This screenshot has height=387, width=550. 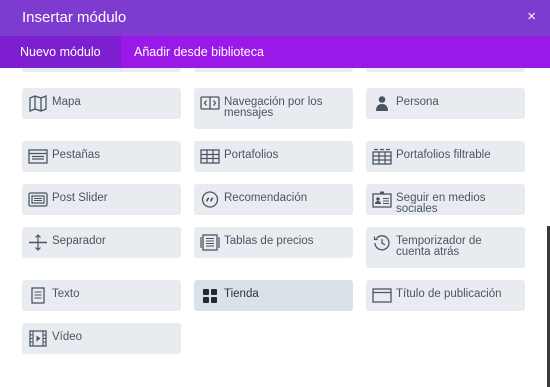 I want to click on module-card-partial-right, so click(x=445, y=70).